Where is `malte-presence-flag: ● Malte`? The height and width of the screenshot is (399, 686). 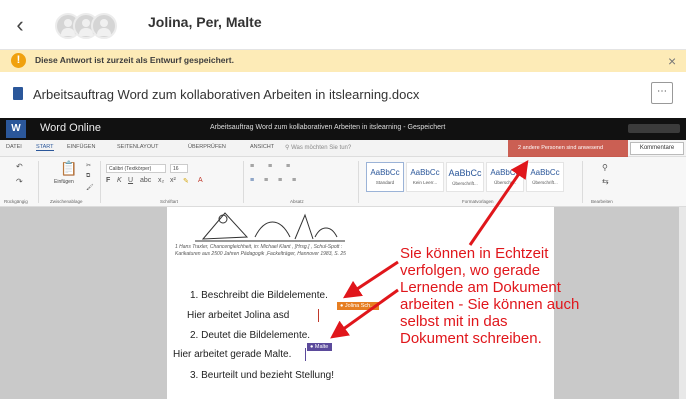 malte-presence-flag: ● Malte is located at coordinates (320, 347).